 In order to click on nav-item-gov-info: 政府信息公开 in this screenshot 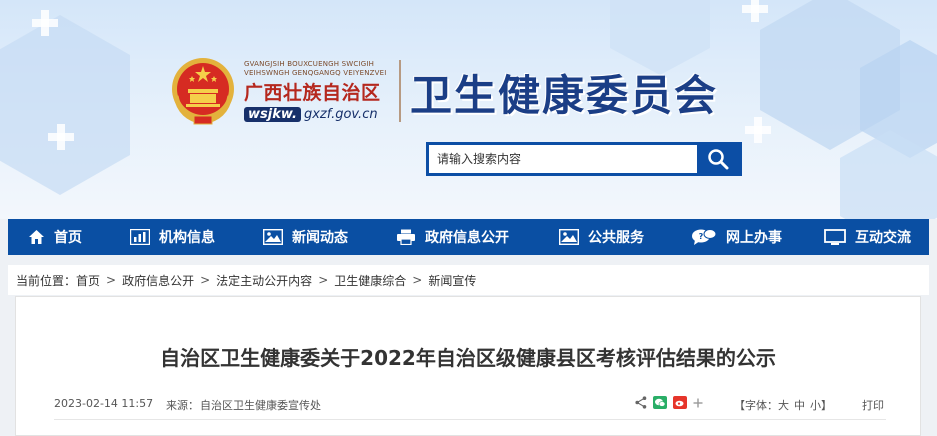, I will do `click(452, 237)`.